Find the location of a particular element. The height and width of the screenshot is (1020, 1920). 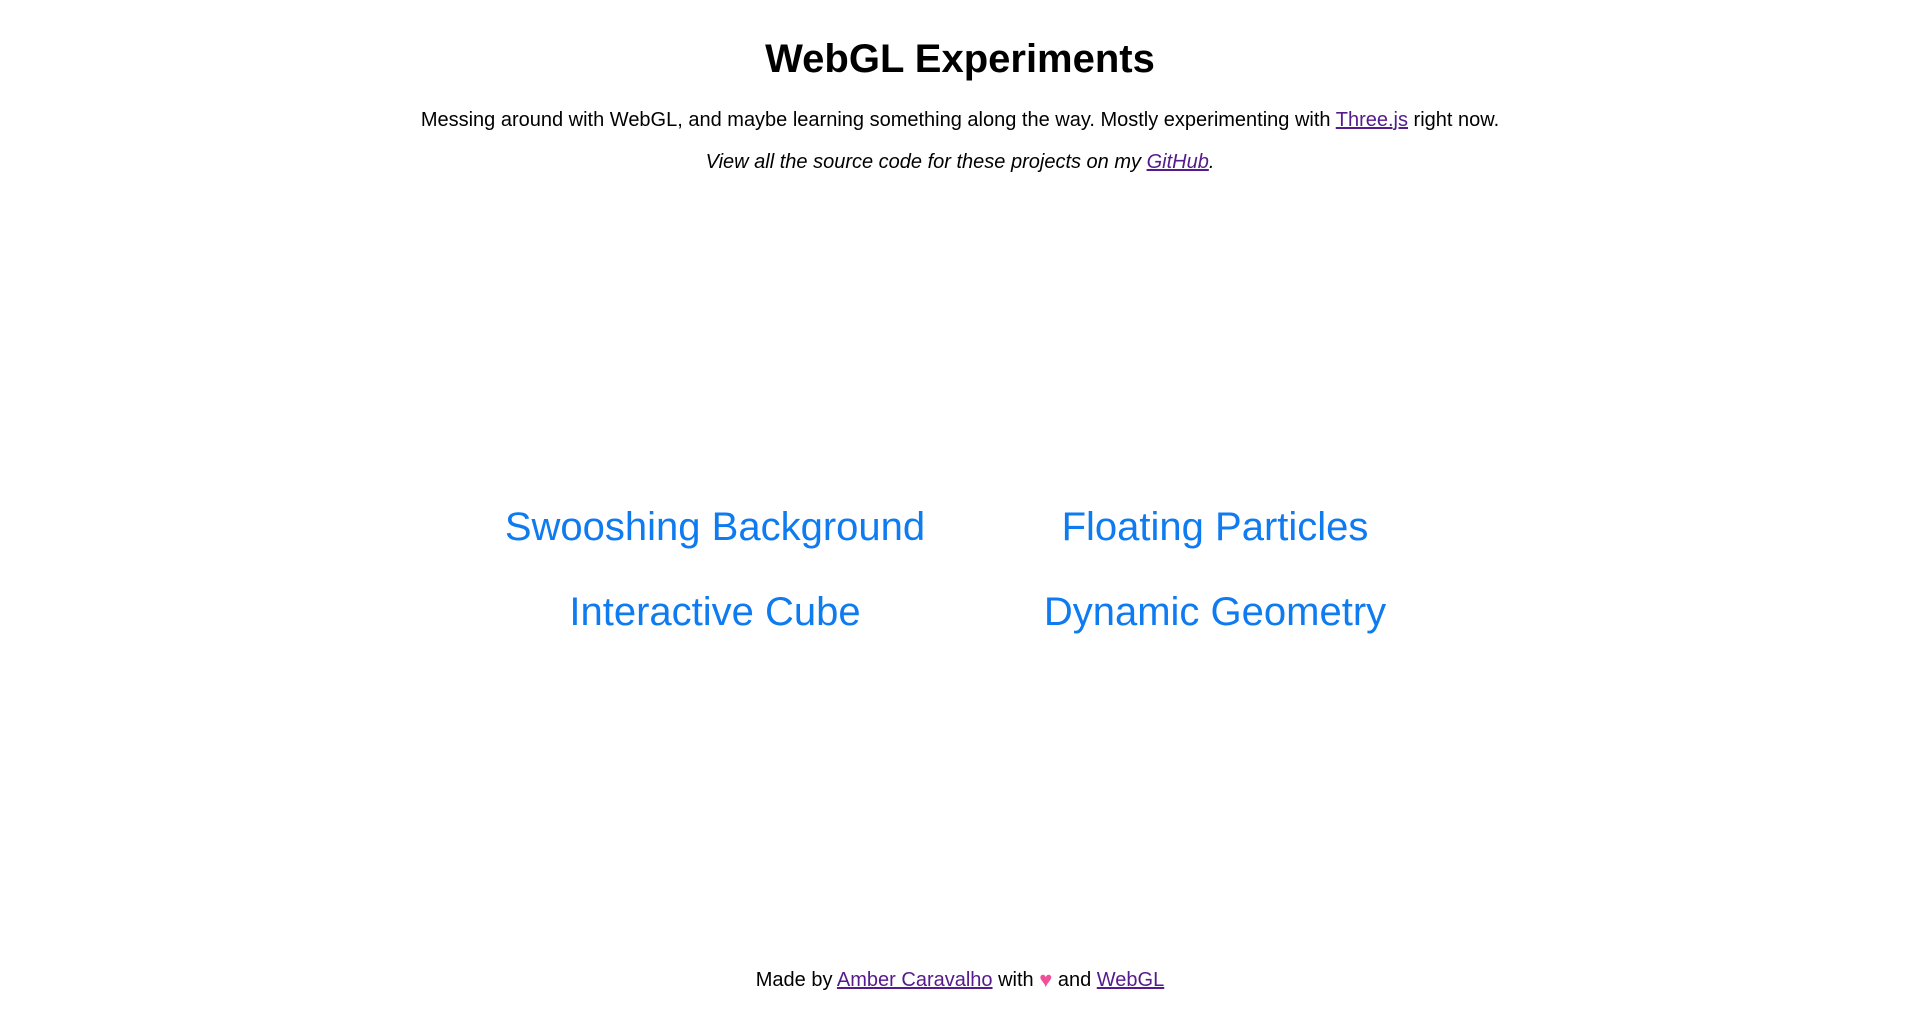

source-suffix: . is located at coordinates (1211, 162).